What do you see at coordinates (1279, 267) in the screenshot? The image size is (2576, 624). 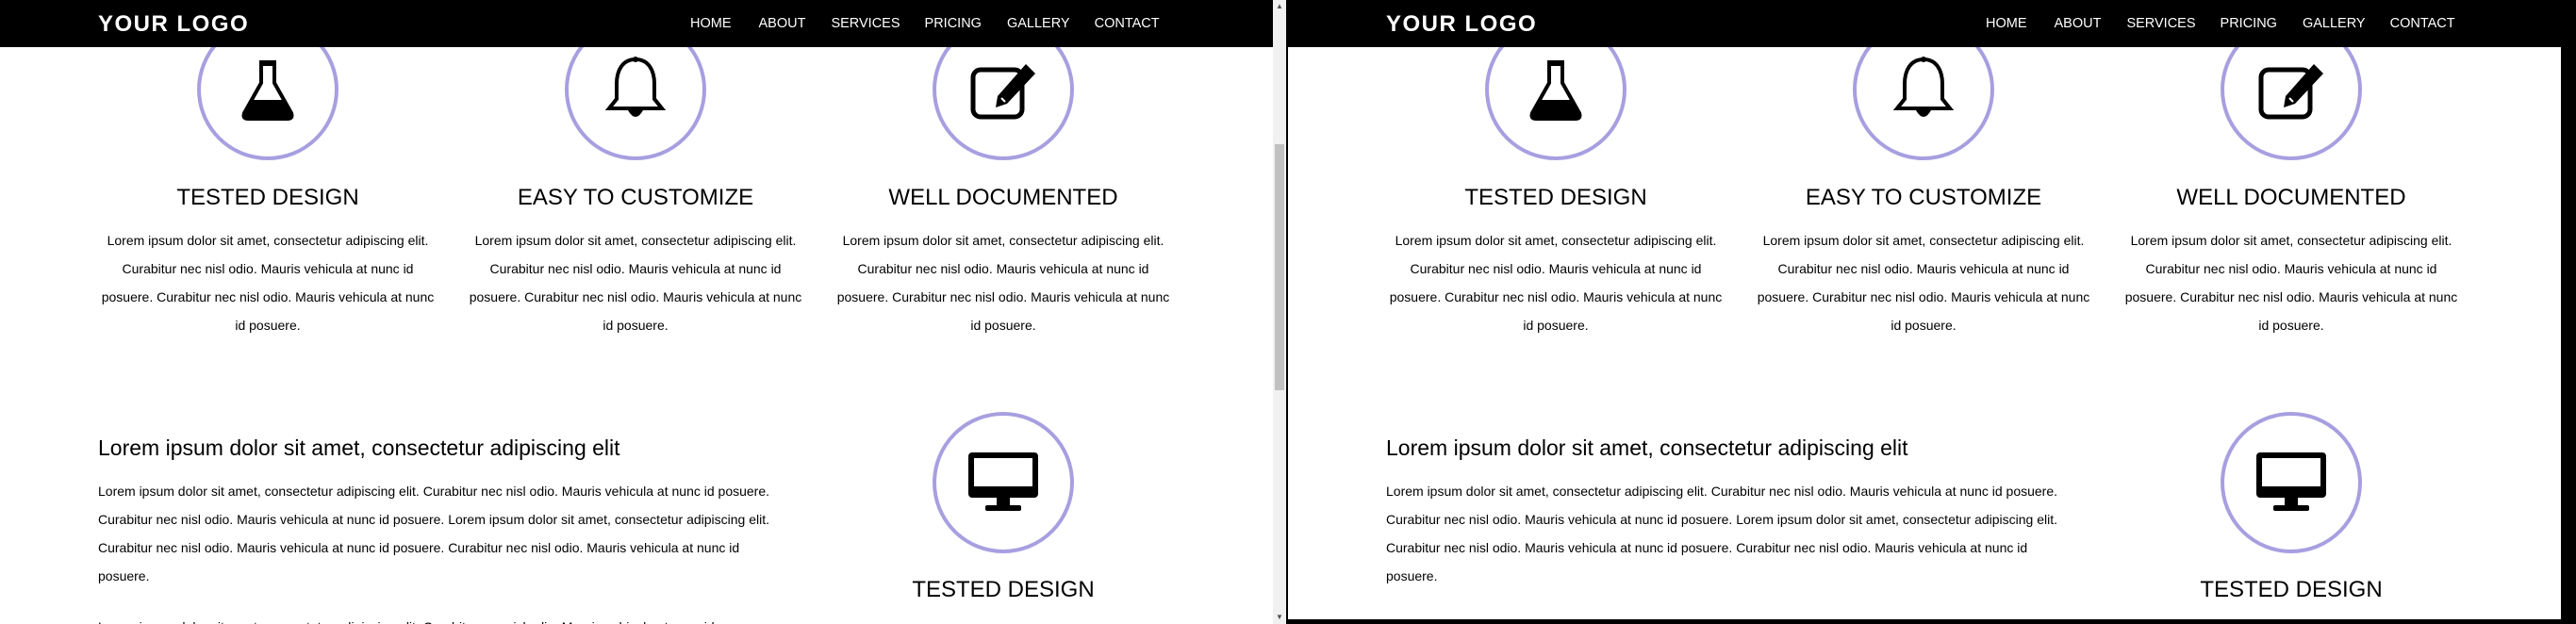 I see `scrollbar-thumb` at bounding box center [1279, 267].